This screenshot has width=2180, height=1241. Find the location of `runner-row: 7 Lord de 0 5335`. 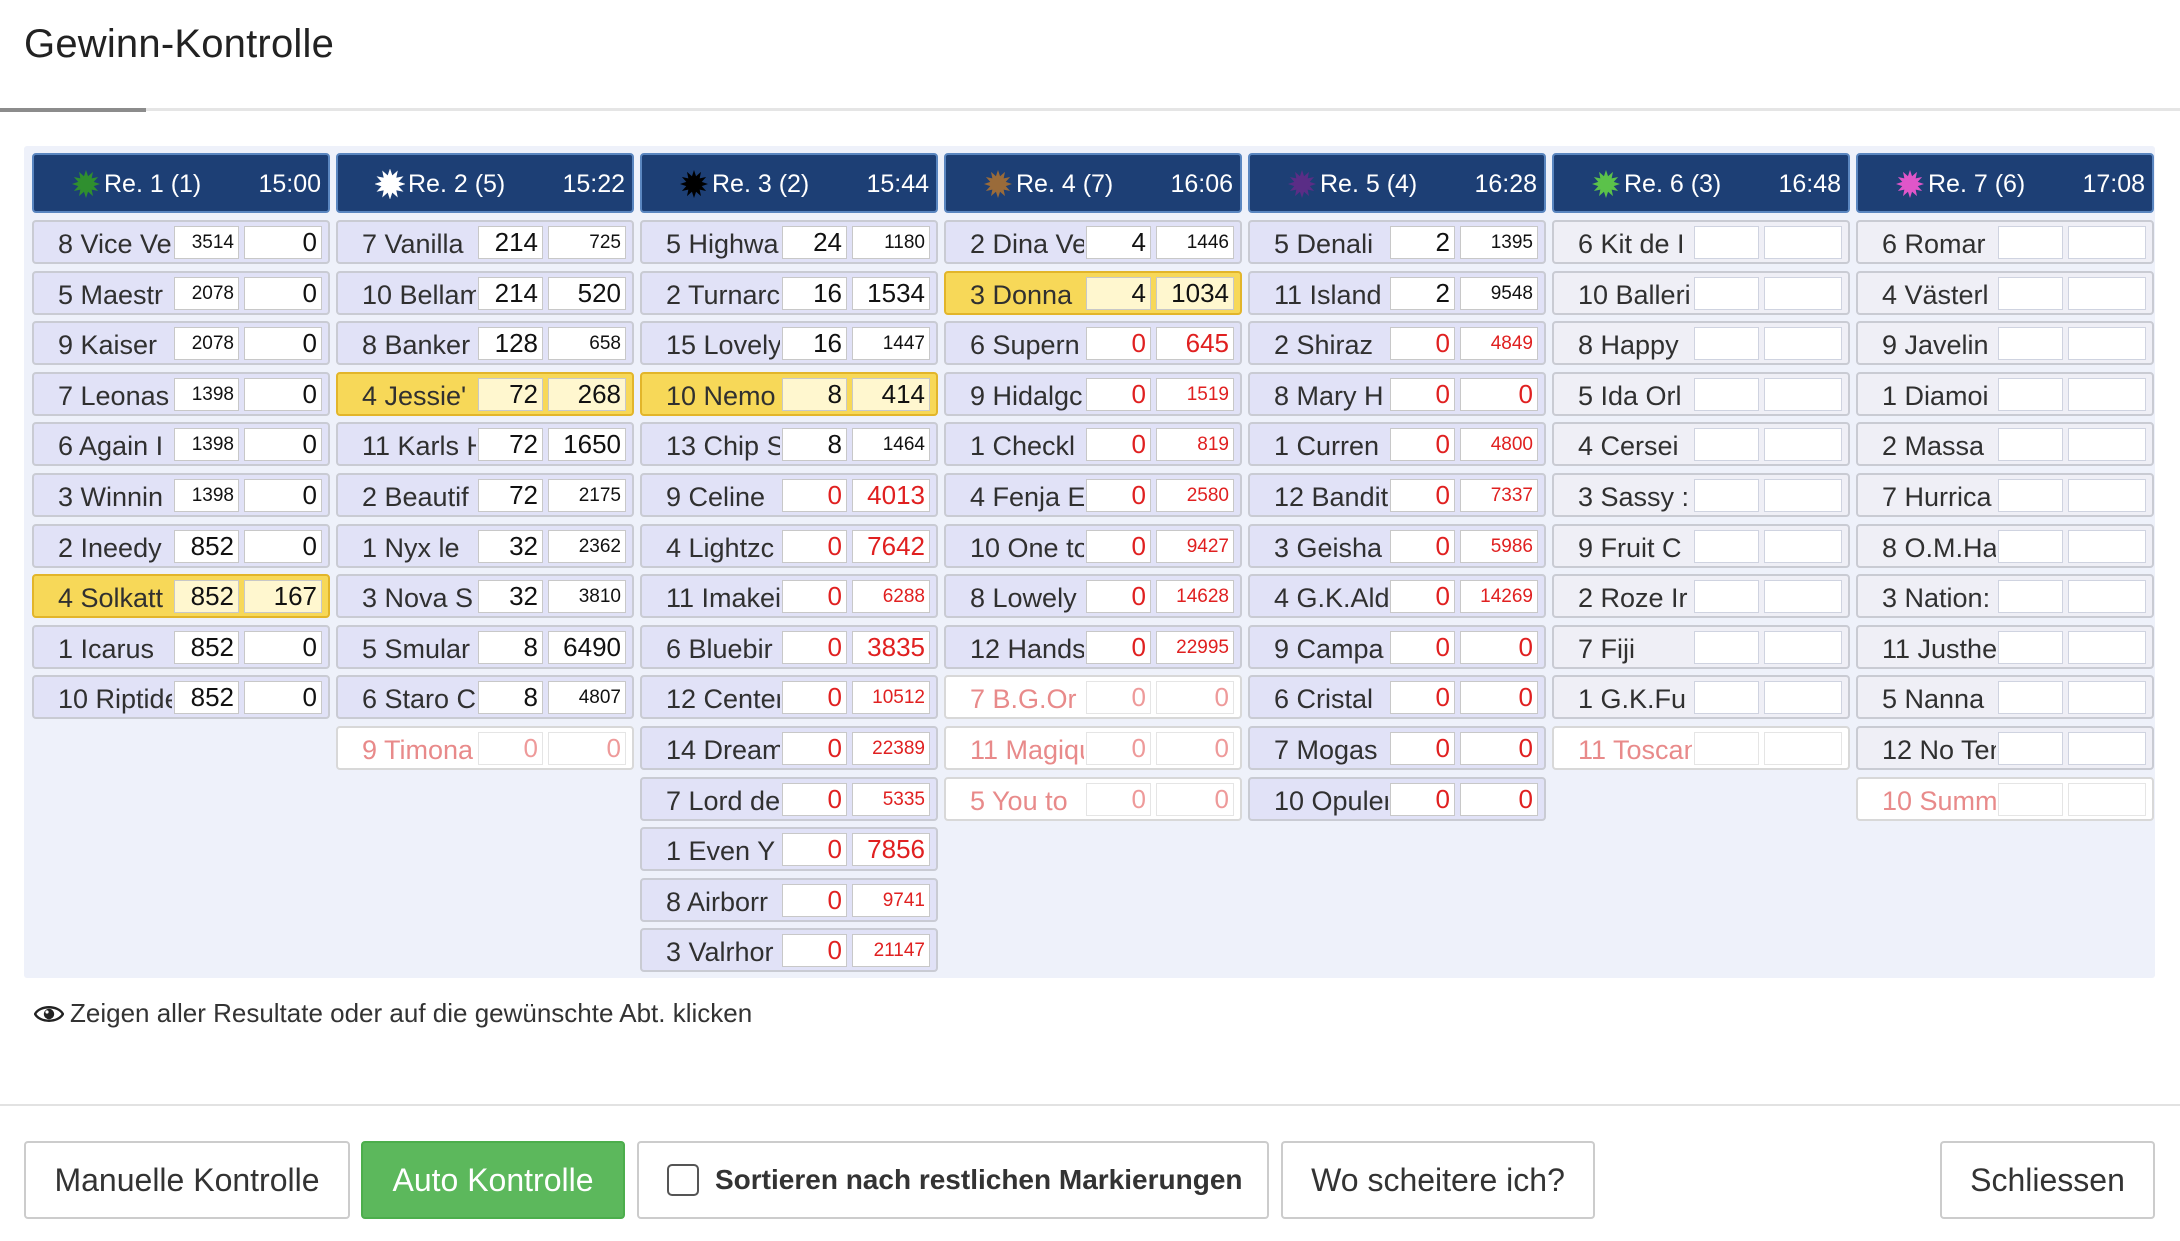

runner-row: 7 Lord de 0 5335 is located at coordinates (789, 798).